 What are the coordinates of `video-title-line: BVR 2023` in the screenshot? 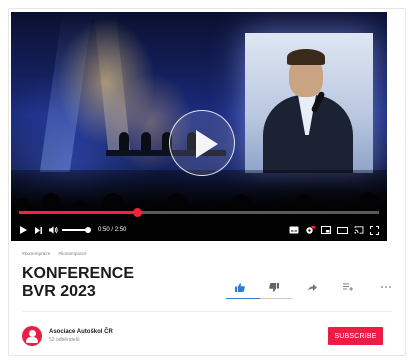 It's located at (59, 291).